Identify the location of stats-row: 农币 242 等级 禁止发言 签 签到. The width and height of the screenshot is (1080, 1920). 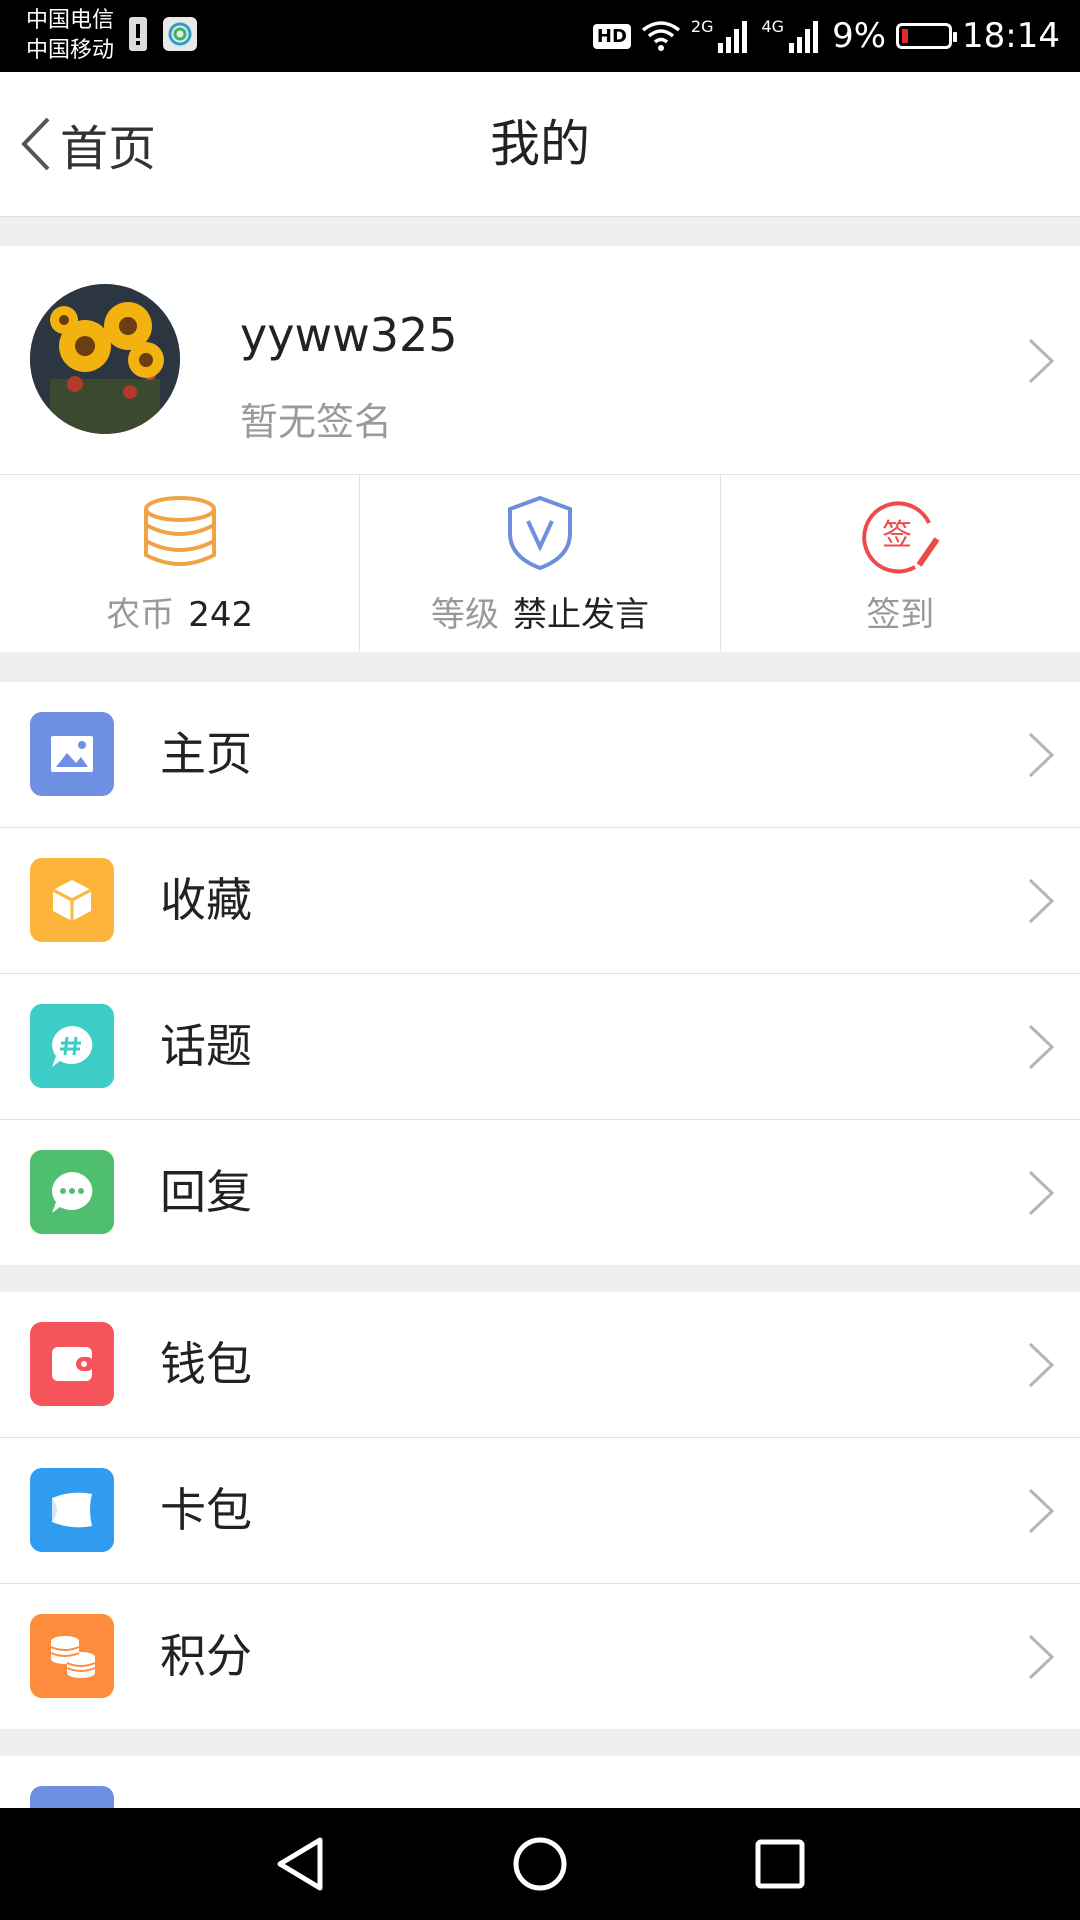
(540, 563).